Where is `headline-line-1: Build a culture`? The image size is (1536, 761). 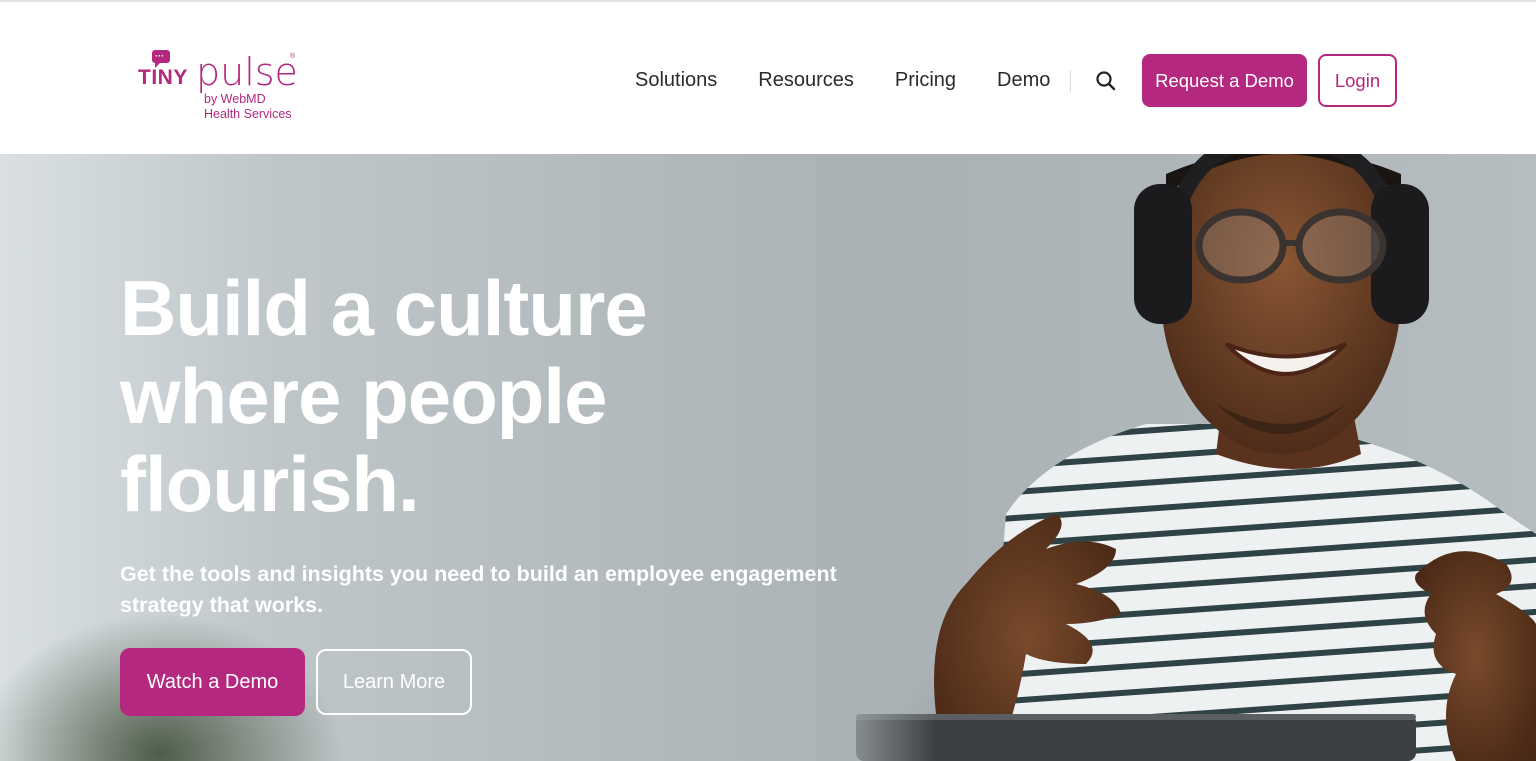 headline-line-1: Build a culture is located at coordinates (384, 308).